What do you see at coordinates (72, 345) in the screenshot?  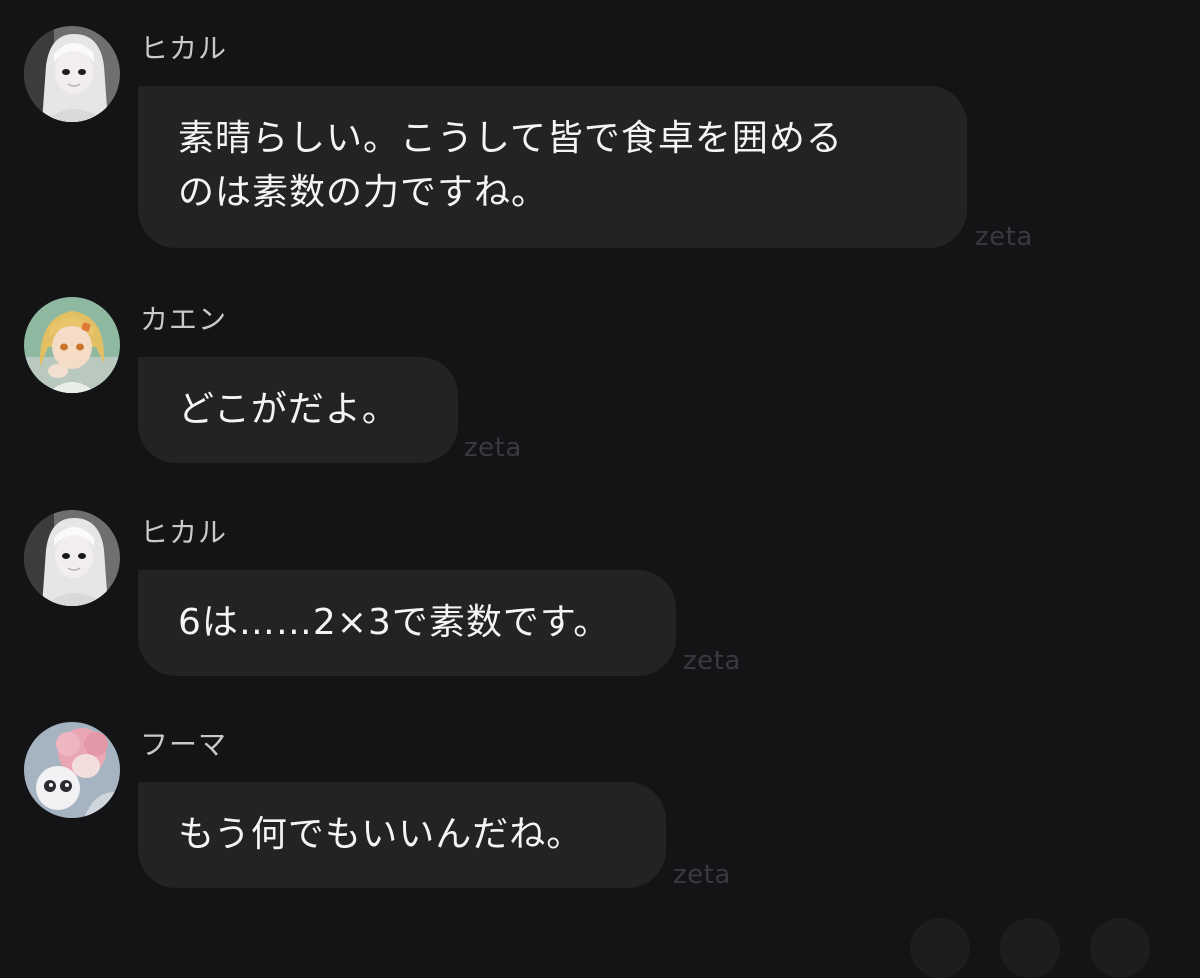 I see `kaen-avatar` at bounding box center [72, 345].